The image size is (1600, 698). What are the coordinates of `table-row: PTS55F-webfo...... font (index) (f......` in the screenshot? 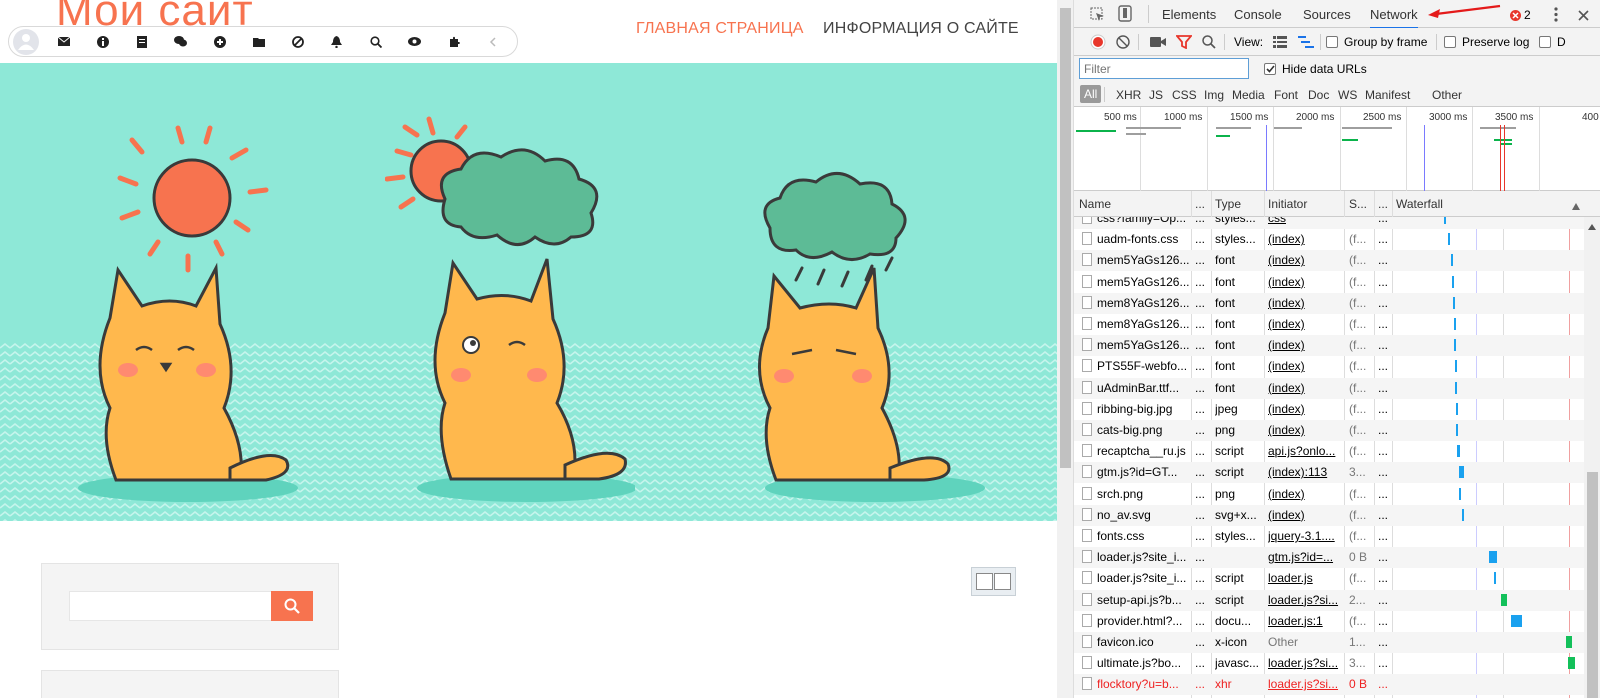 It's located at (1329, 366).